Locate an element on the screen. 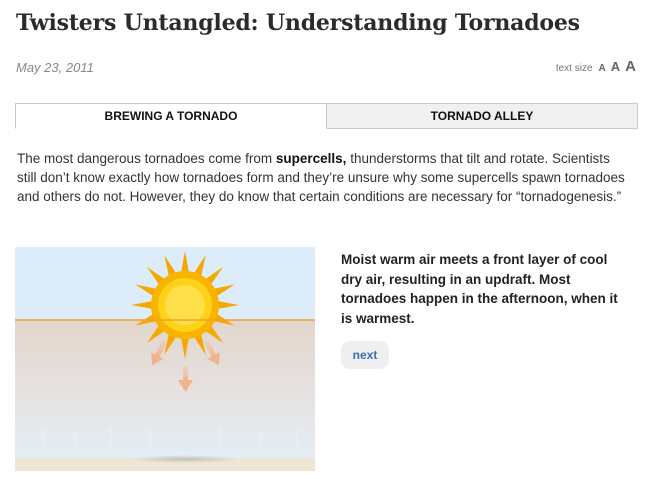  tab-bar: BREWING A TORNADO TORNADO ALLEY is located at coordinates (326, 116).